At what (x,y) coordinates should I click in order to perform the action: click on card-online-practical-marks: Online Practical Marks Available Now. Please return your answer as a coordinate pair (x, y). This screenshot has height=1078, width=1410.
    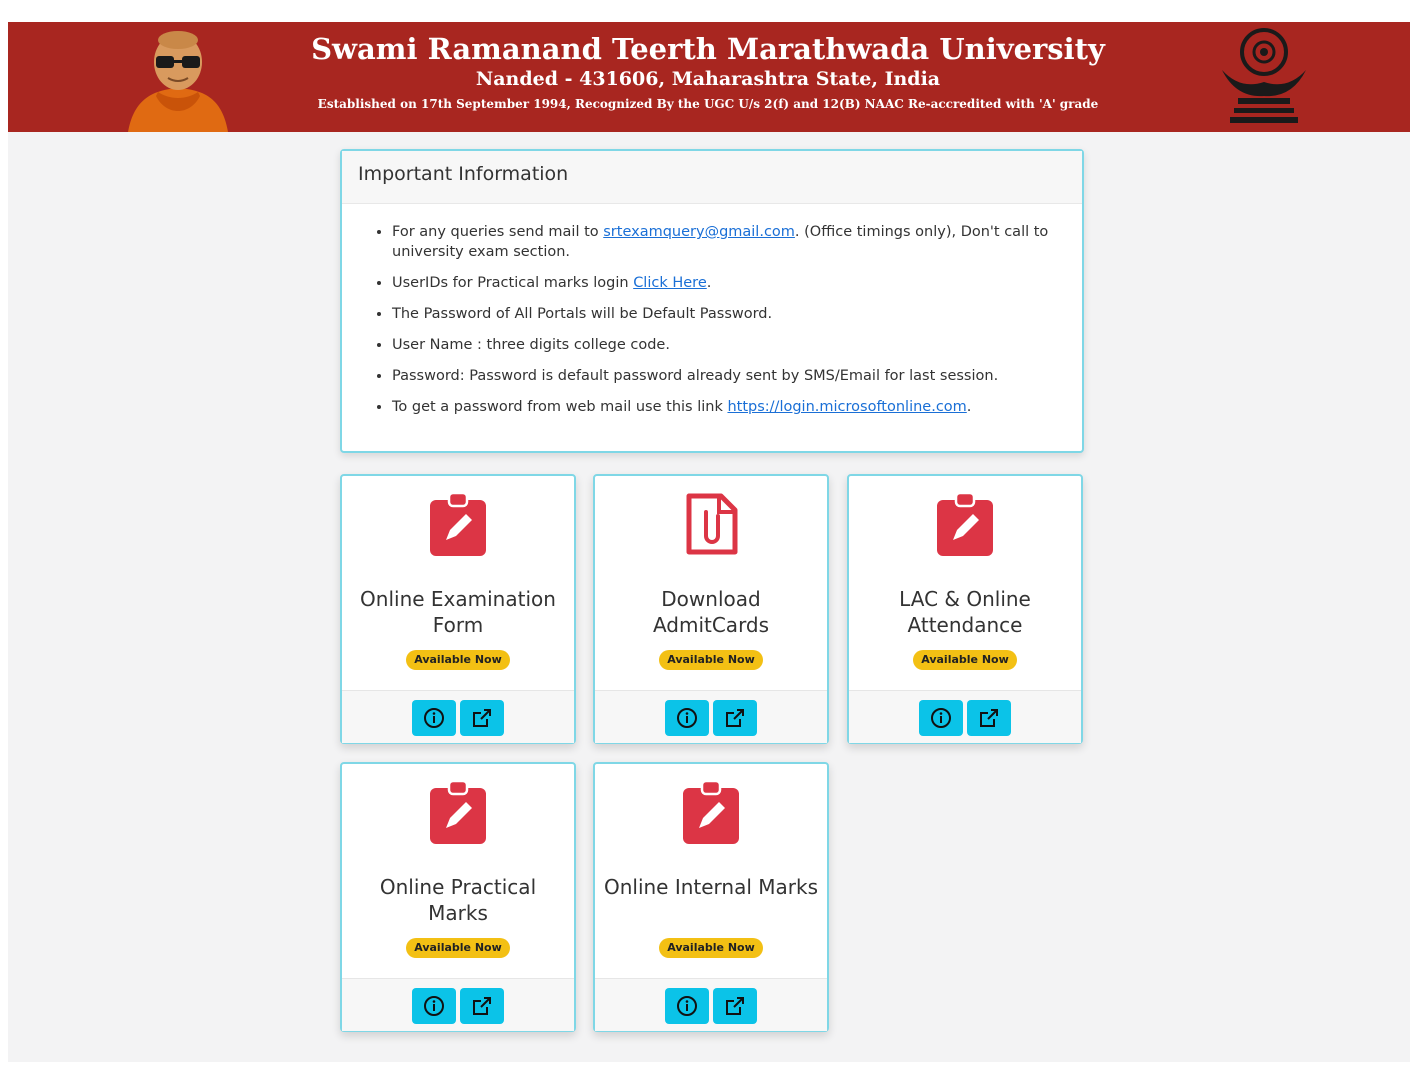
    Looking at the image, I should click on (458, 897).